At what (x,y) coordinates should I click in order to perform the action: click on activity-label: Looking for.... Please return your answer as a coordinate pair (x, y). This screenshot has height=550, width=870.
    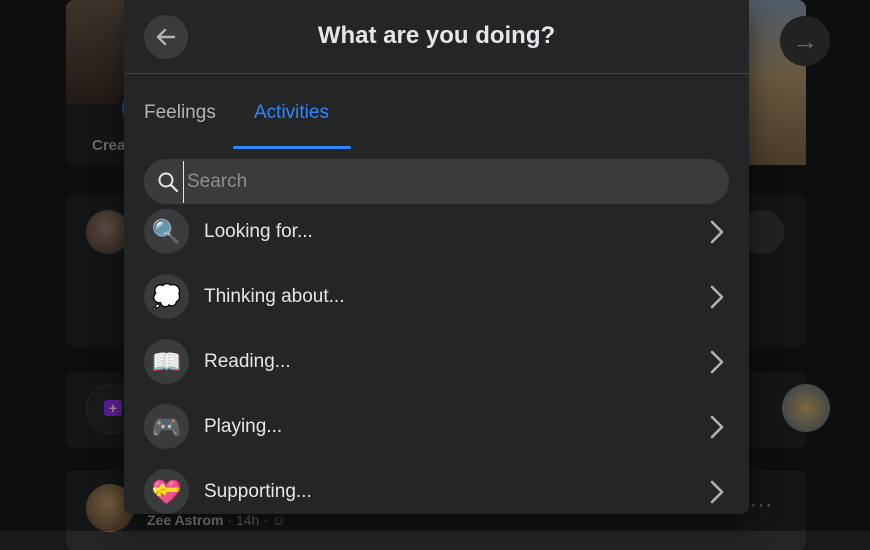
    Looking at the image, I should click on (258, 231).